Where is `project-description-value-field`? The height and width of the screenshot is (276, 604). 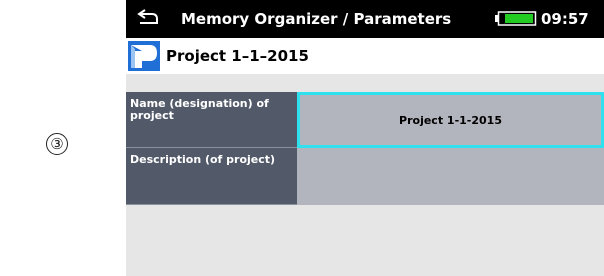 project-description-value-field is located at coordinates (450, 176).